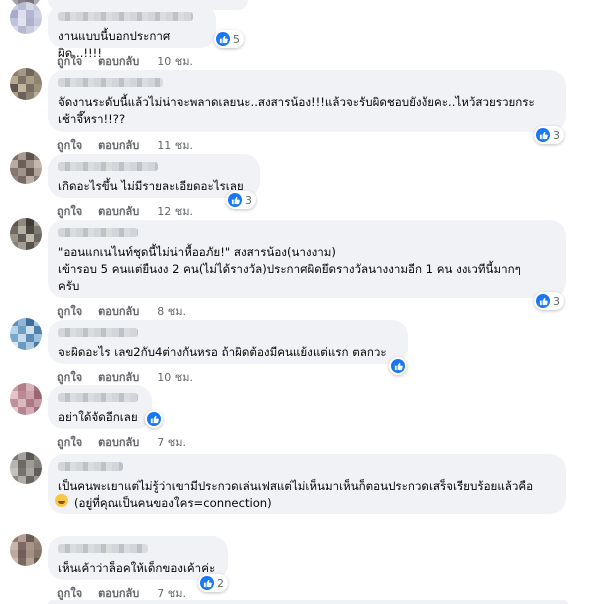 This screenshot has width=600, height=604. What do you see at coordinates (61, 500) in the screenshot?
I see `laughing-emoji-icon` at bounding box center [61, 500].